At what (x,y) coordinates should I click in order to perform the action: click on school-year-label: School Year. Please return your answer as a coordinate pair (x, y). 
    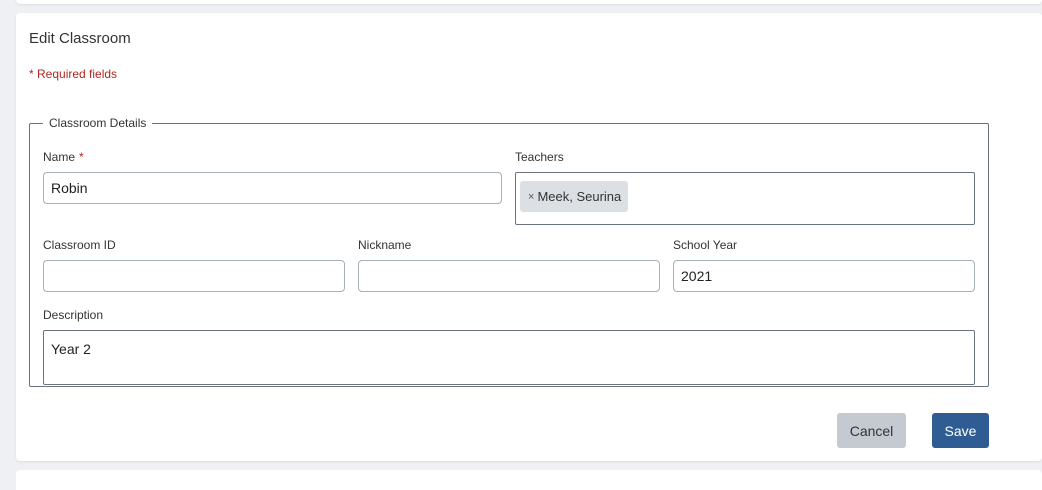
    Looking at the image, I should click on (705, 245).